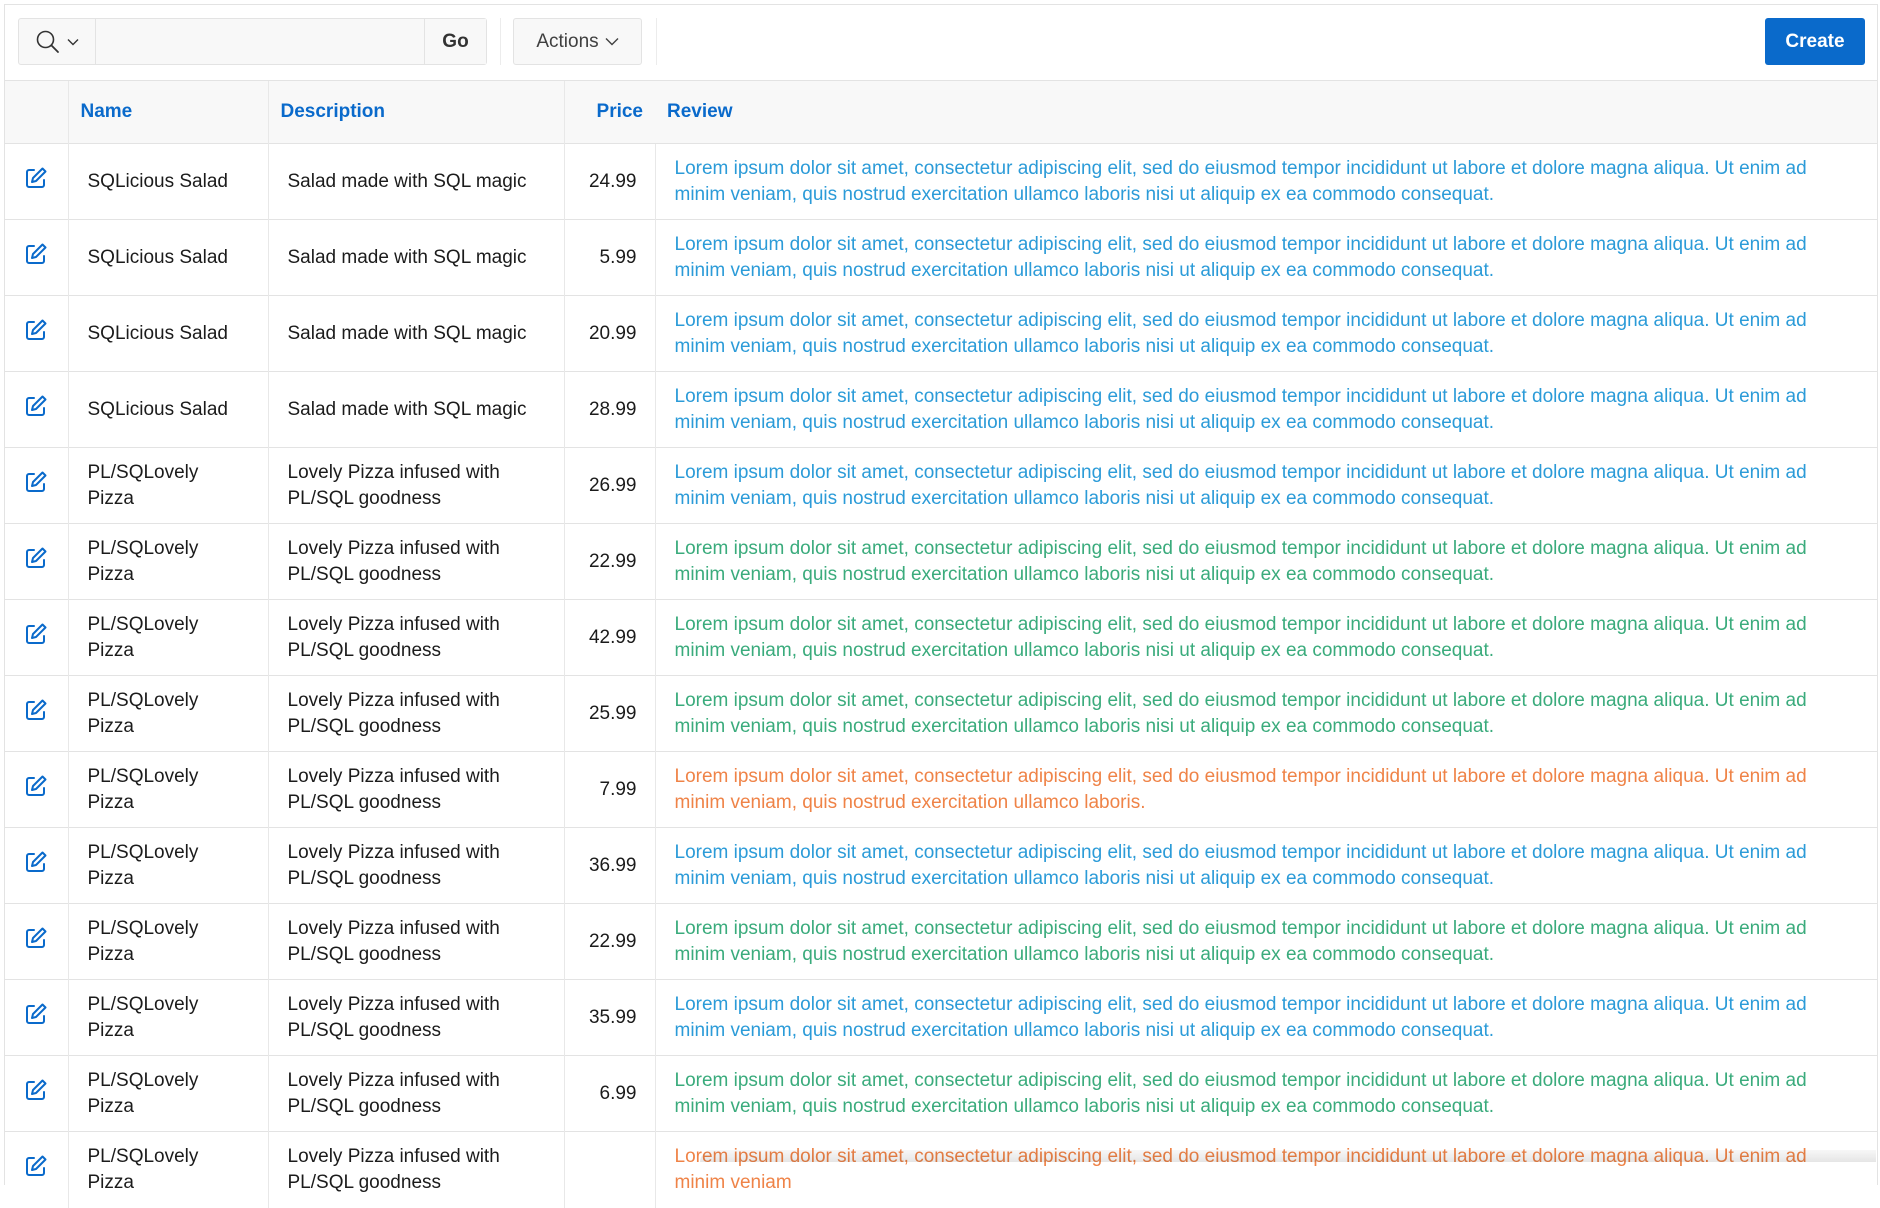  Describe the element at coordinates (260, 41) in the screenshot. I see `search-input` at that location.